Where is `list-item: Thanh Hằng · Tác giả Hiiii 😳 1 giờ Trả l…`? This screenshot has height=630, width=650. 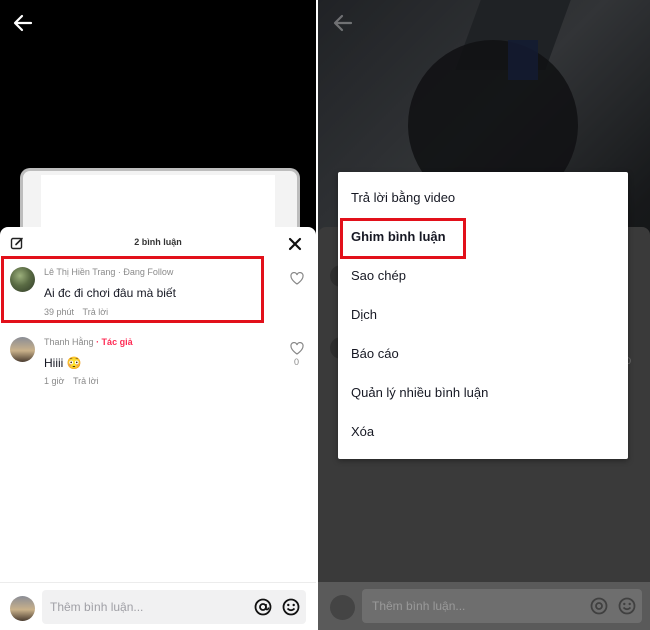 list-item: Thanh Hằng · Tác giả Hiiii 😳 1 giờ Trả l… is located at coordinates (158, 363).